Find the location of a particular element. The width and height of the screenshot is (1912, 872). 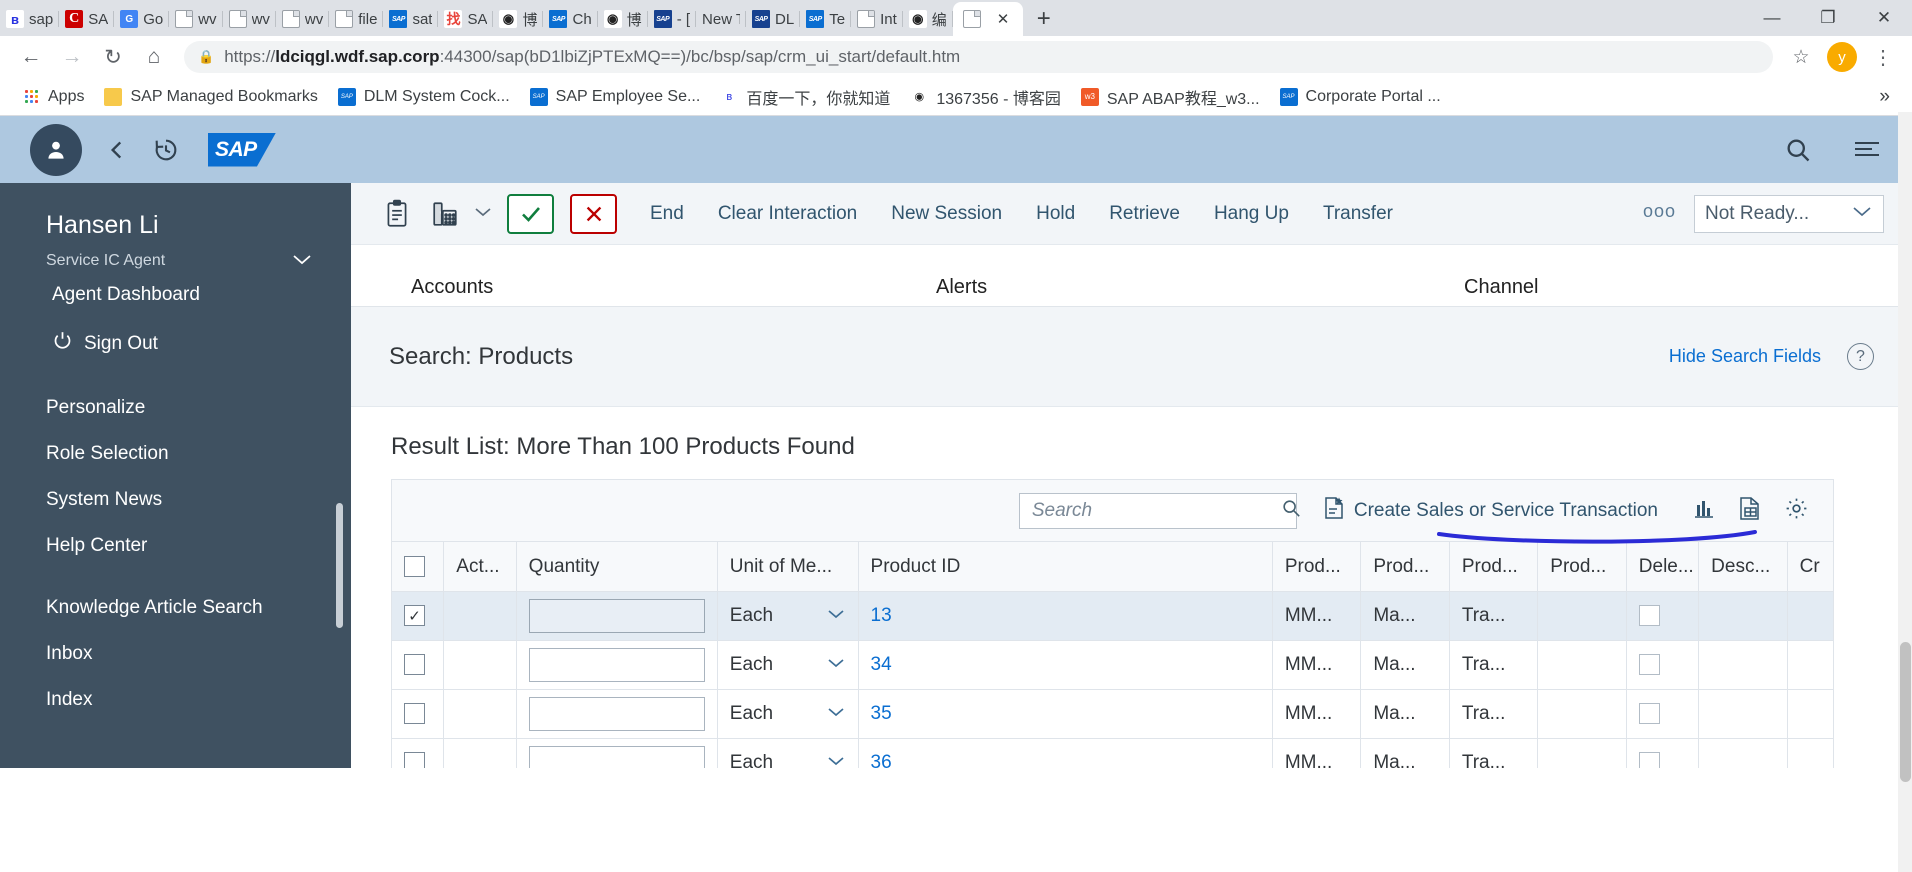

browser-tab: ◉ 博 is located at coordinates (518, 19).